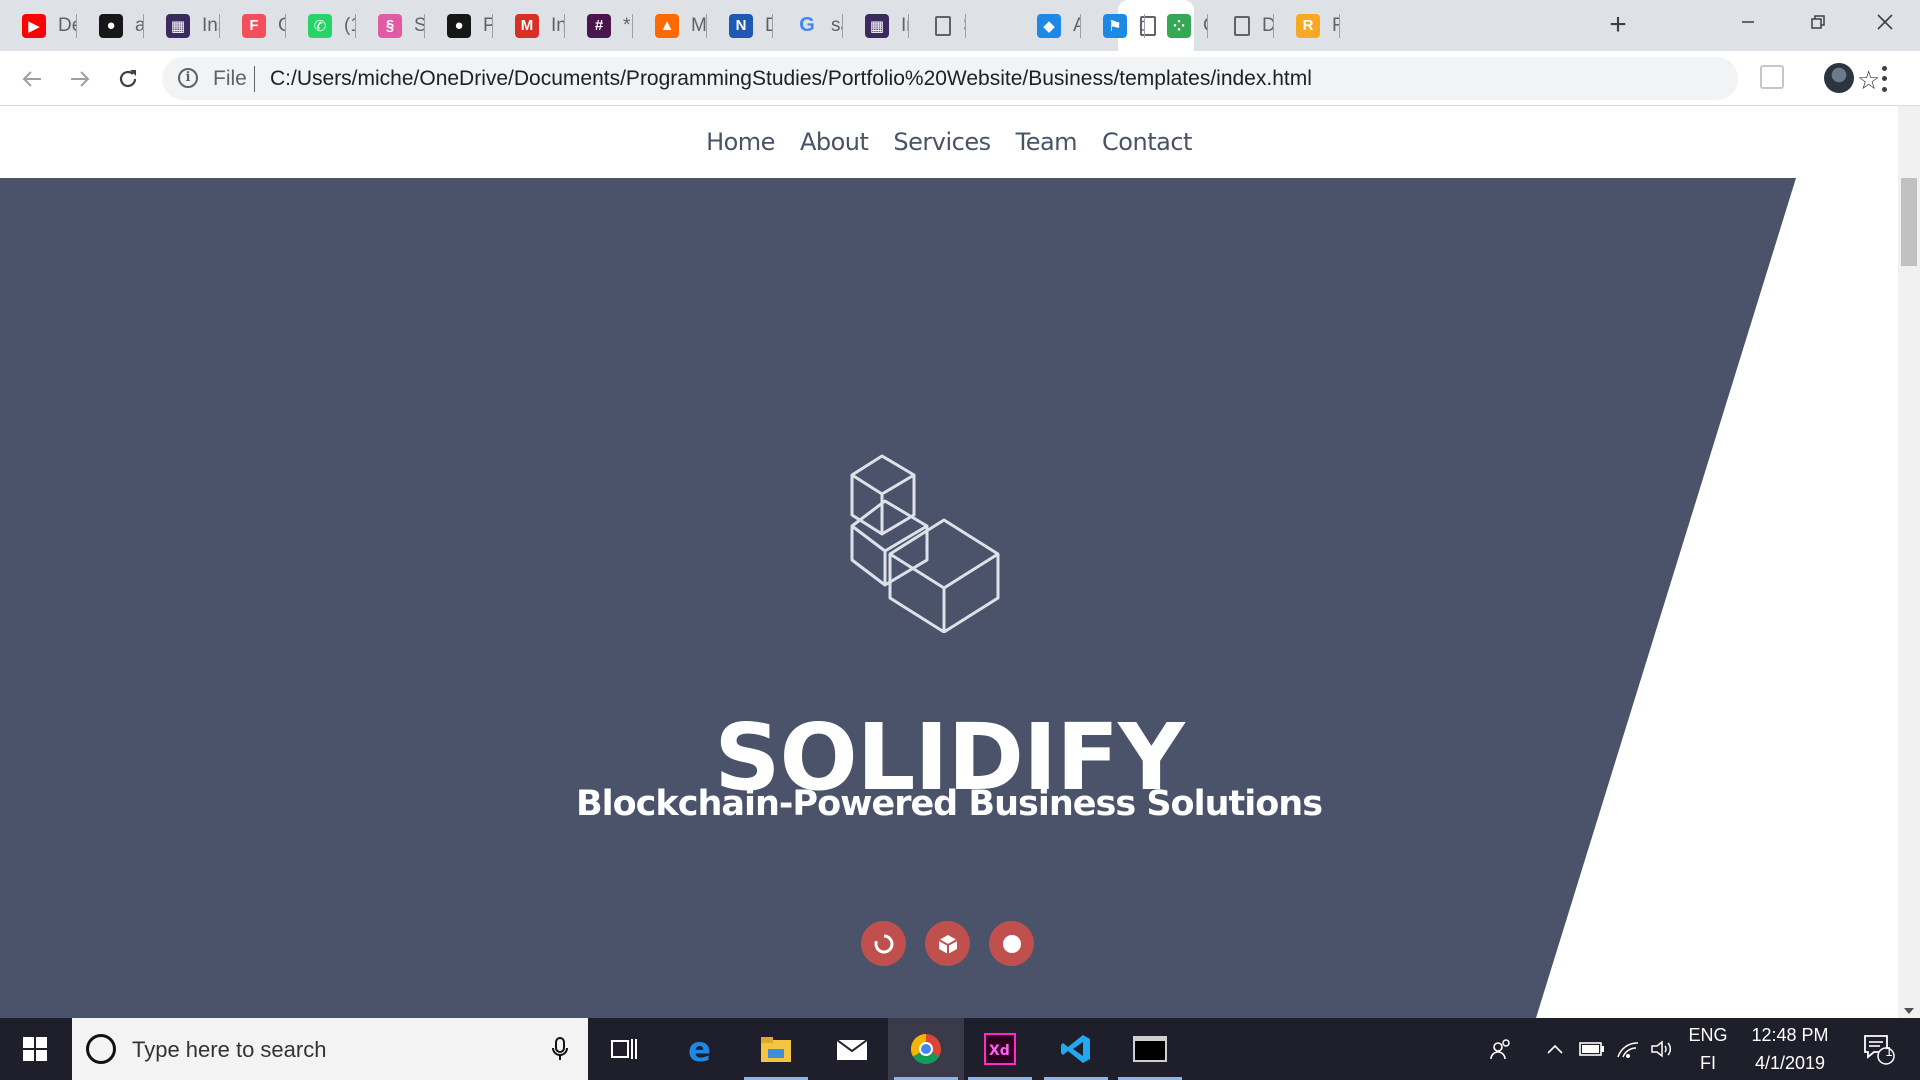 The width and height of the screenshot is (1920, 1080). I want to click on browser-tab: #* l, so click(599, 25).